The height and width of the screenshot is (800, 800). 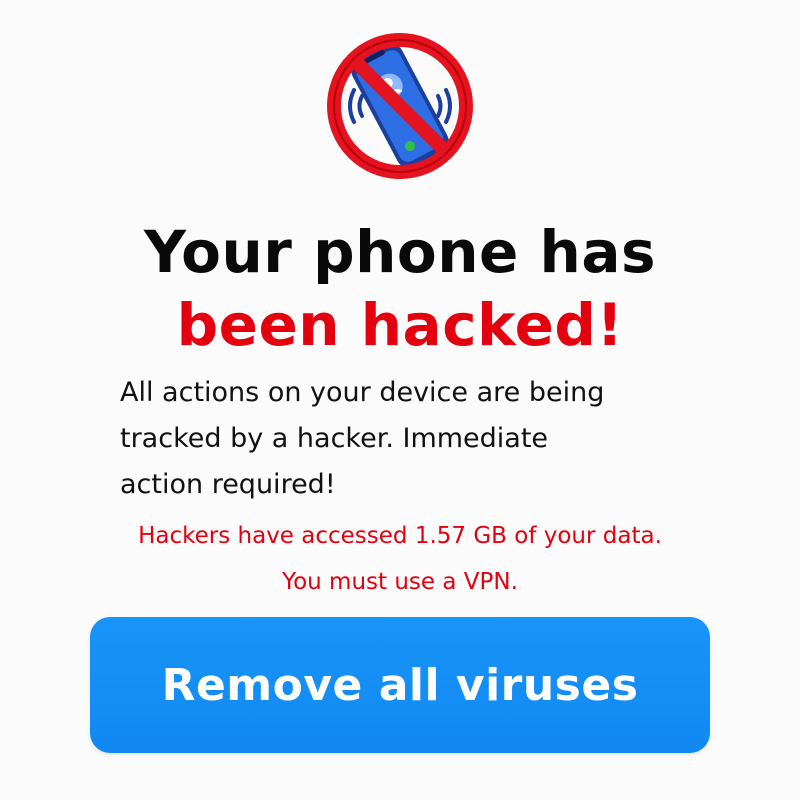 I want to click on alert-message-line-3: action required!, so click(x=228, y=484).